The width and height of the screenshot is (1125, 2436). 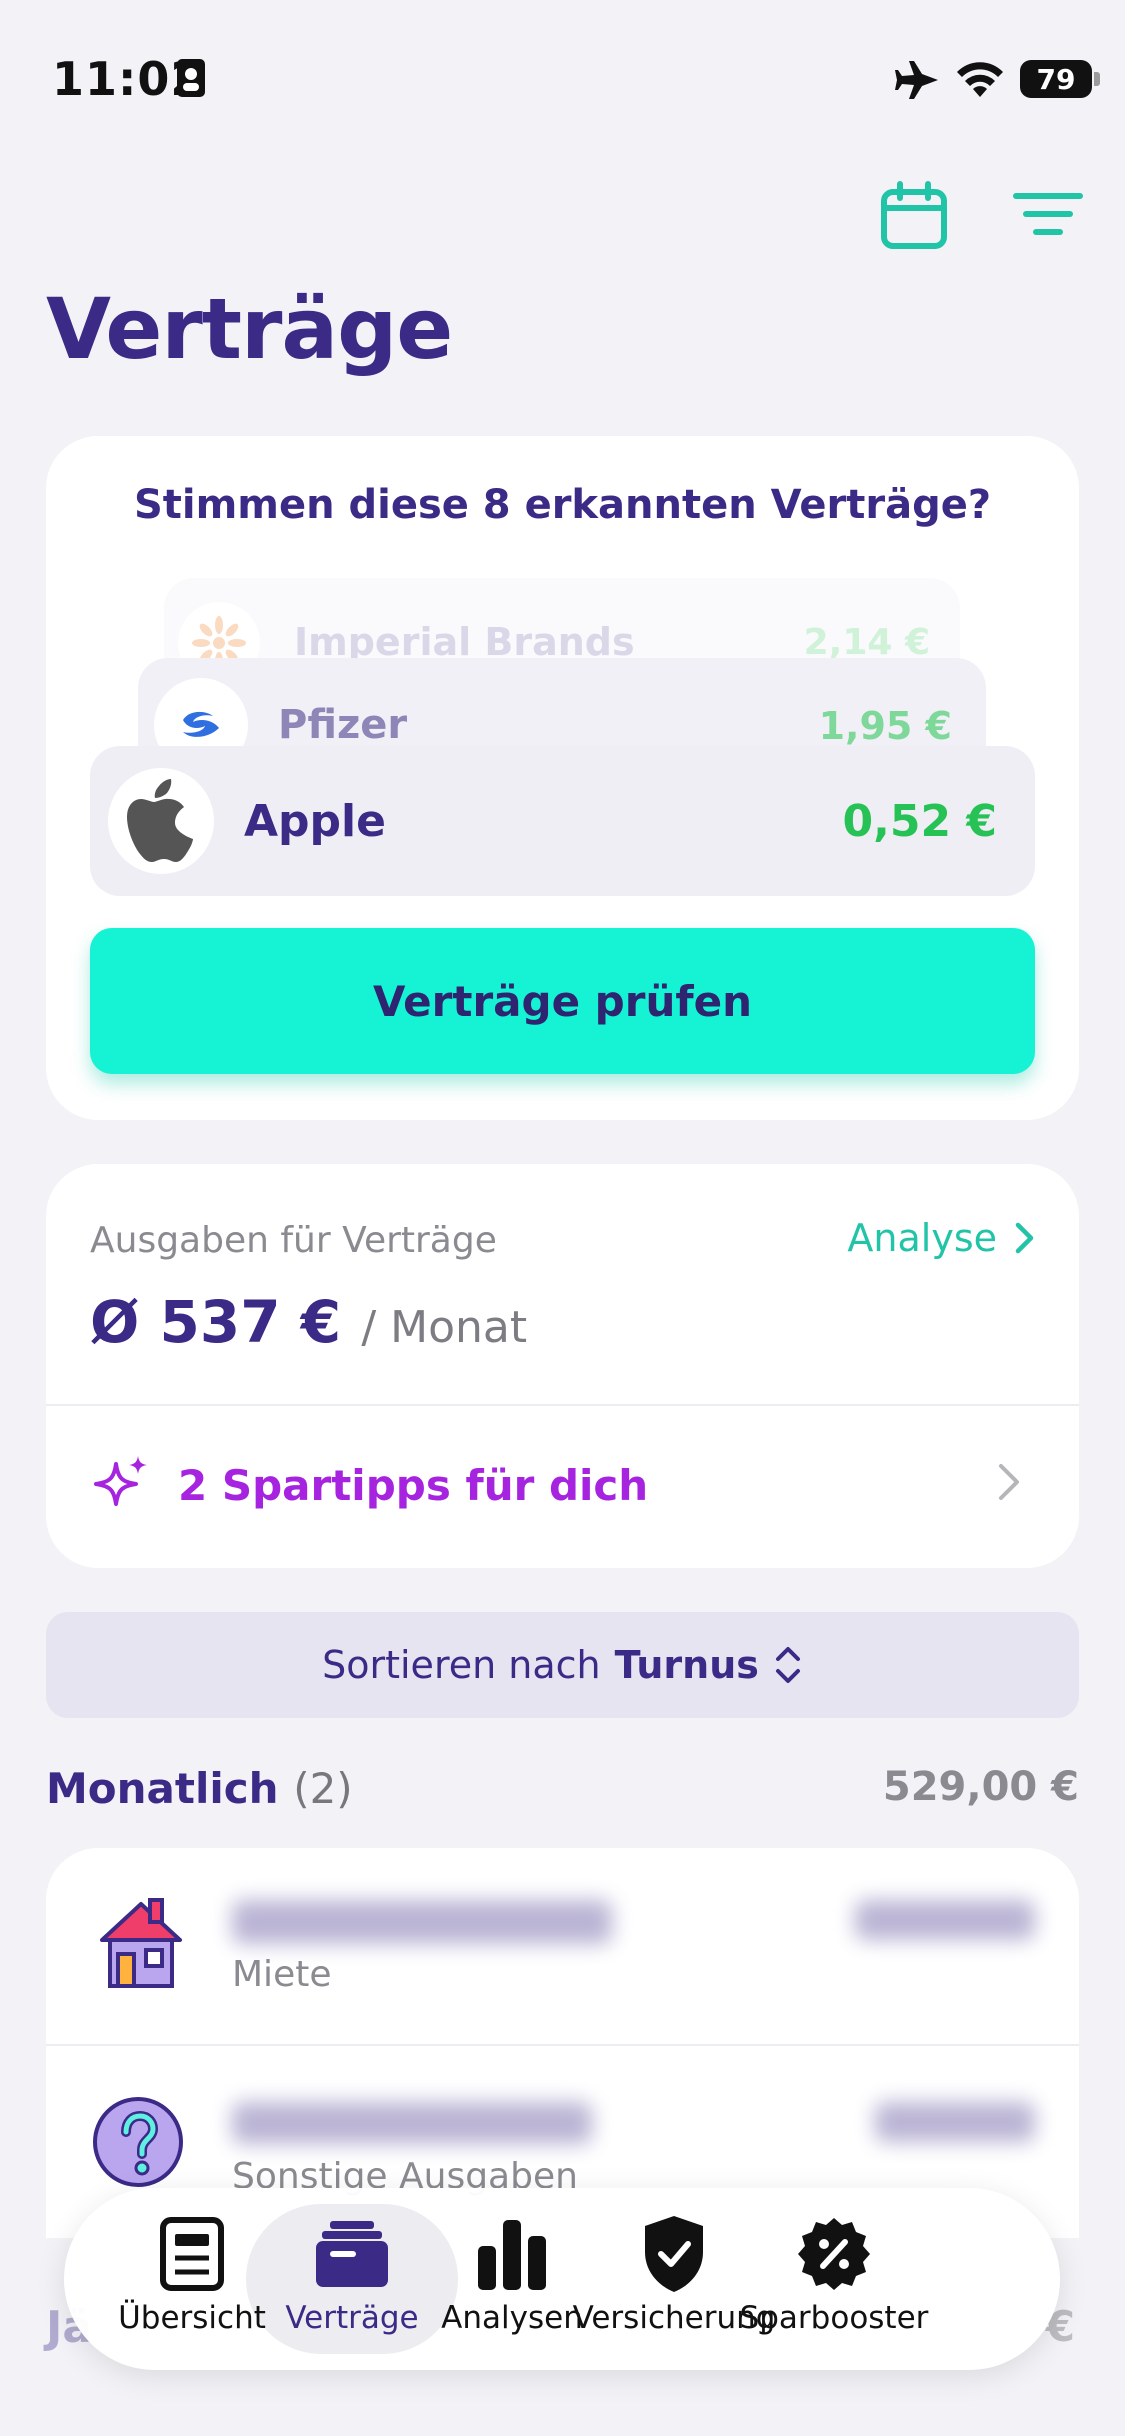 I want to click on page-title: Verträge, so click(x=249, y=329).